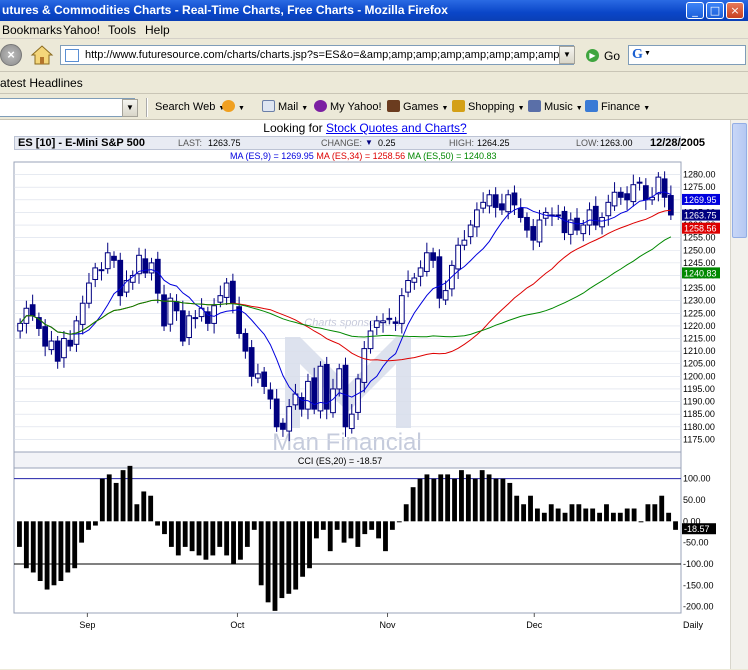  What do you see at coordinates (697, 479) in the screenshot?
I see `cci-tick-label: 100.00` at bounding box center [697, 479].